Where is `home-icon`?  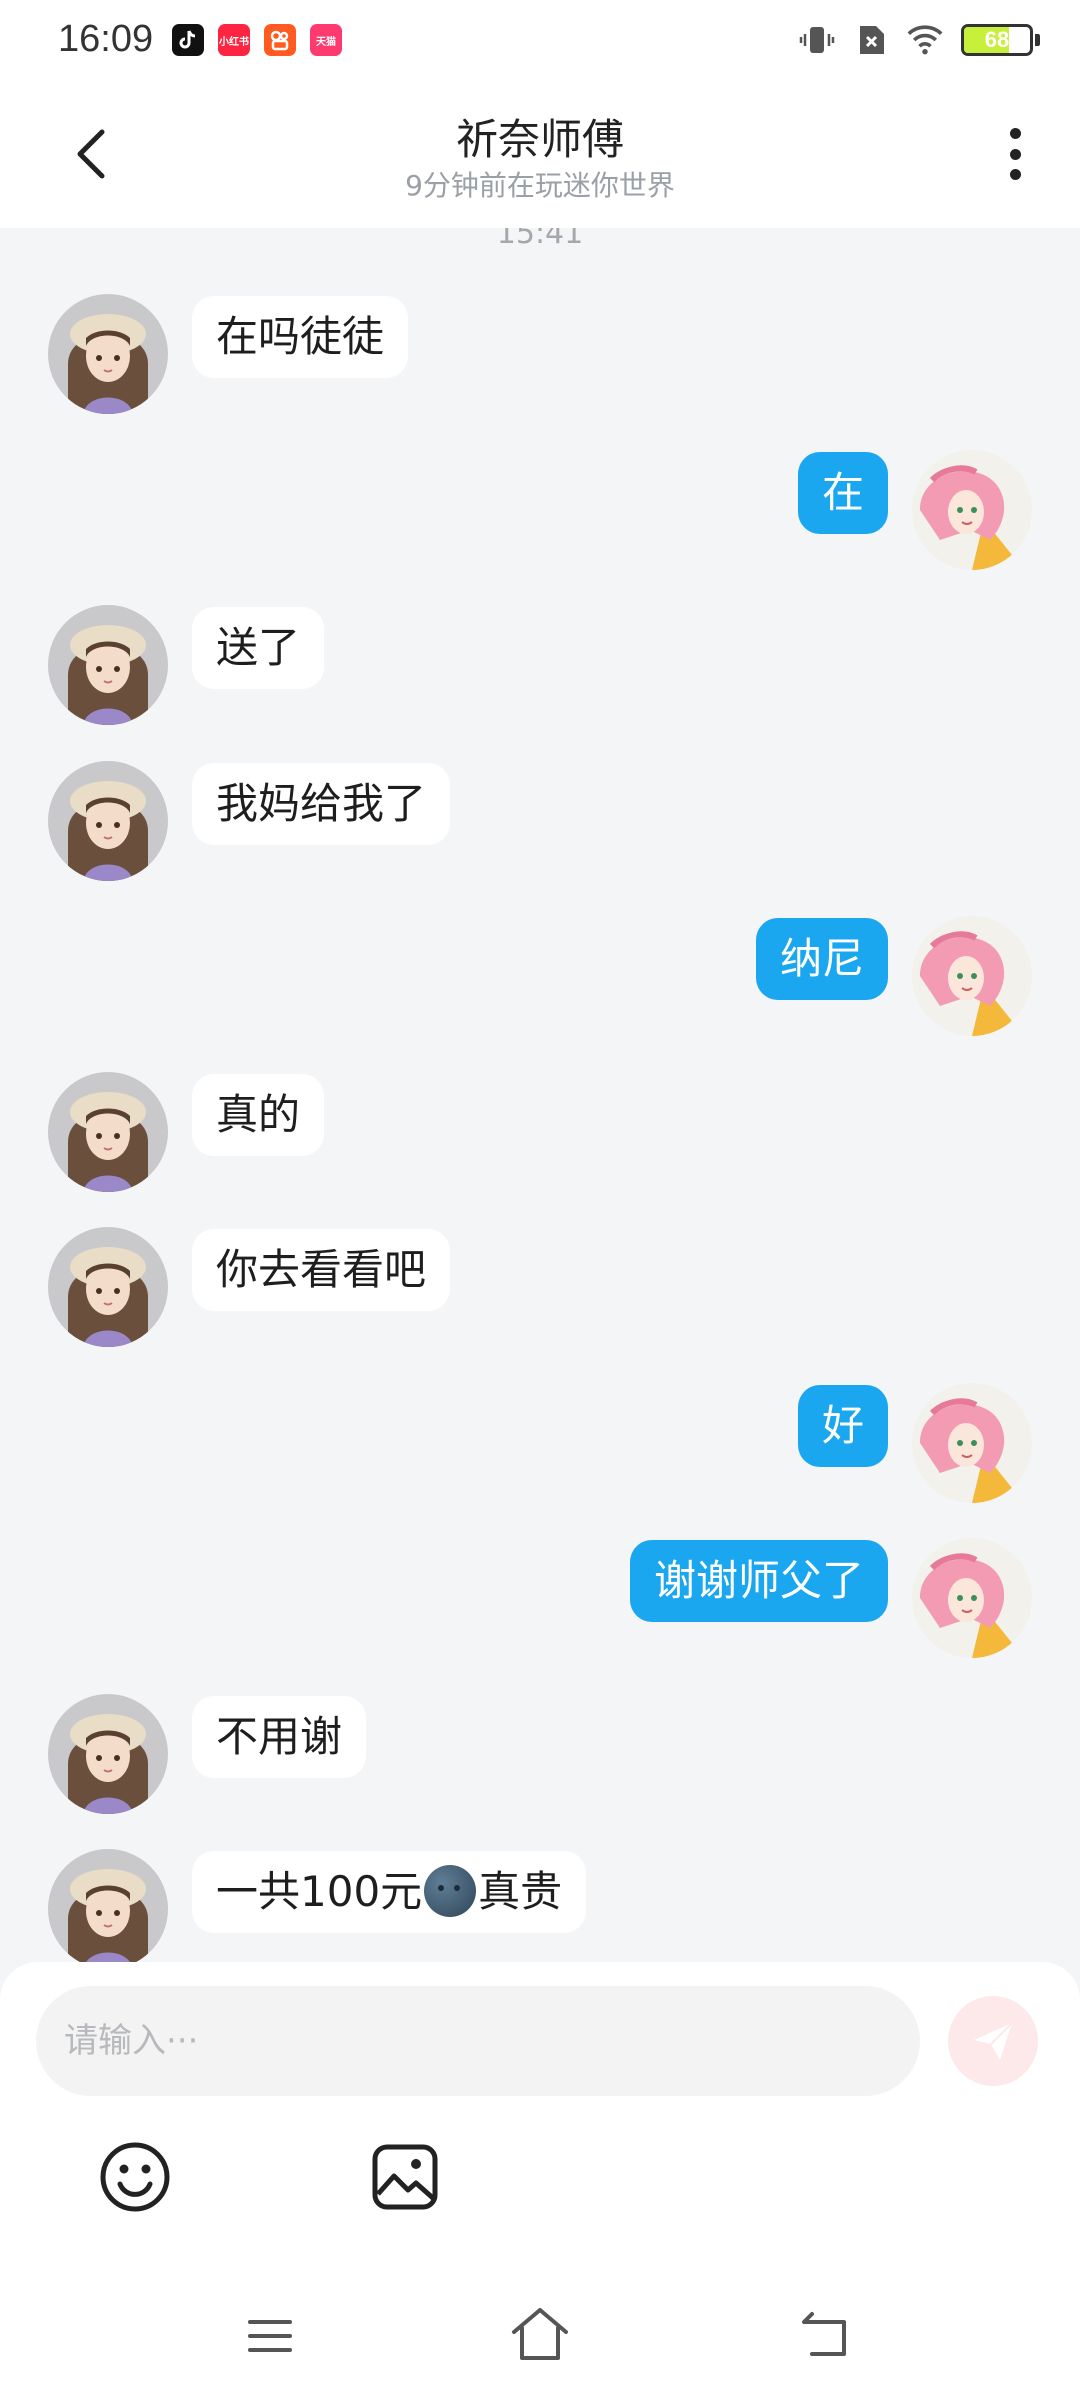
home-icon is located at coordinates (540, 2334).